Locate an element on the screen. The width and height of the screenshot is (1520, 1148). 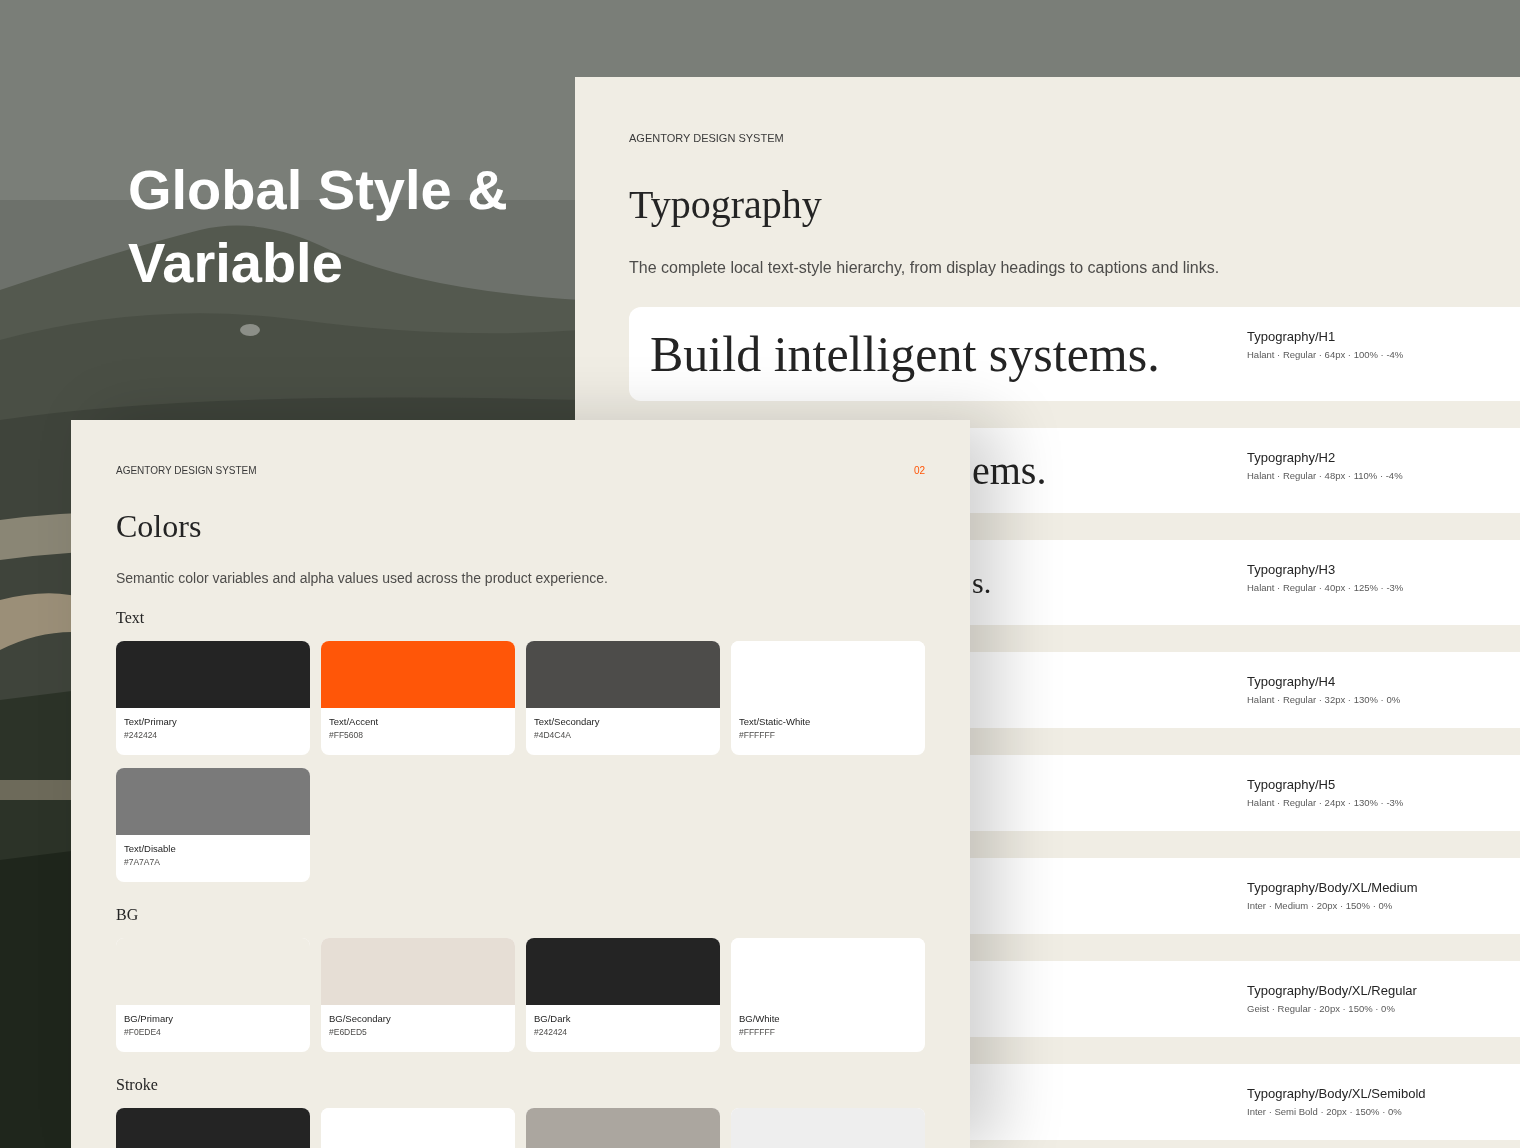
color-name: Text/Accent is located at coordinates (354, 722).